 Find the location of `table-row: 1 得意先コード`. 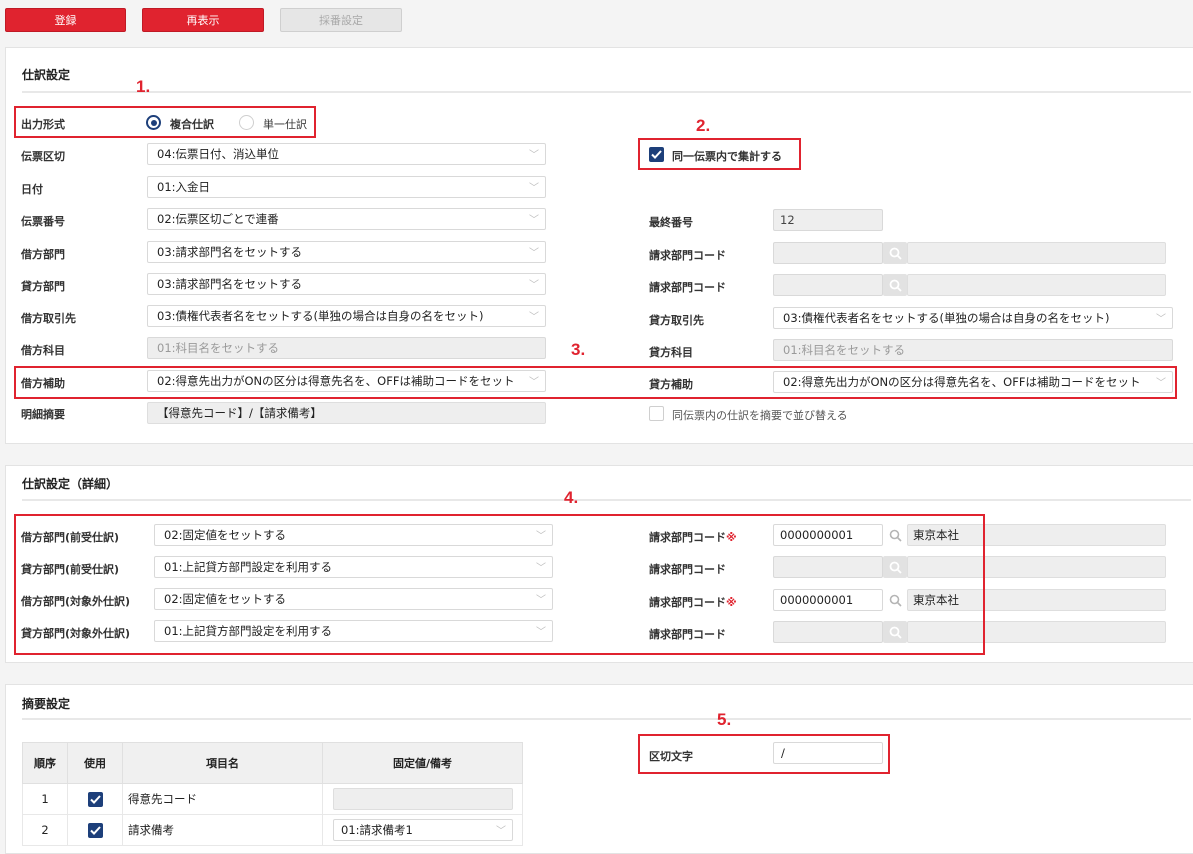

table-row: 1 得意先コード is located at coordinates (272, 799).